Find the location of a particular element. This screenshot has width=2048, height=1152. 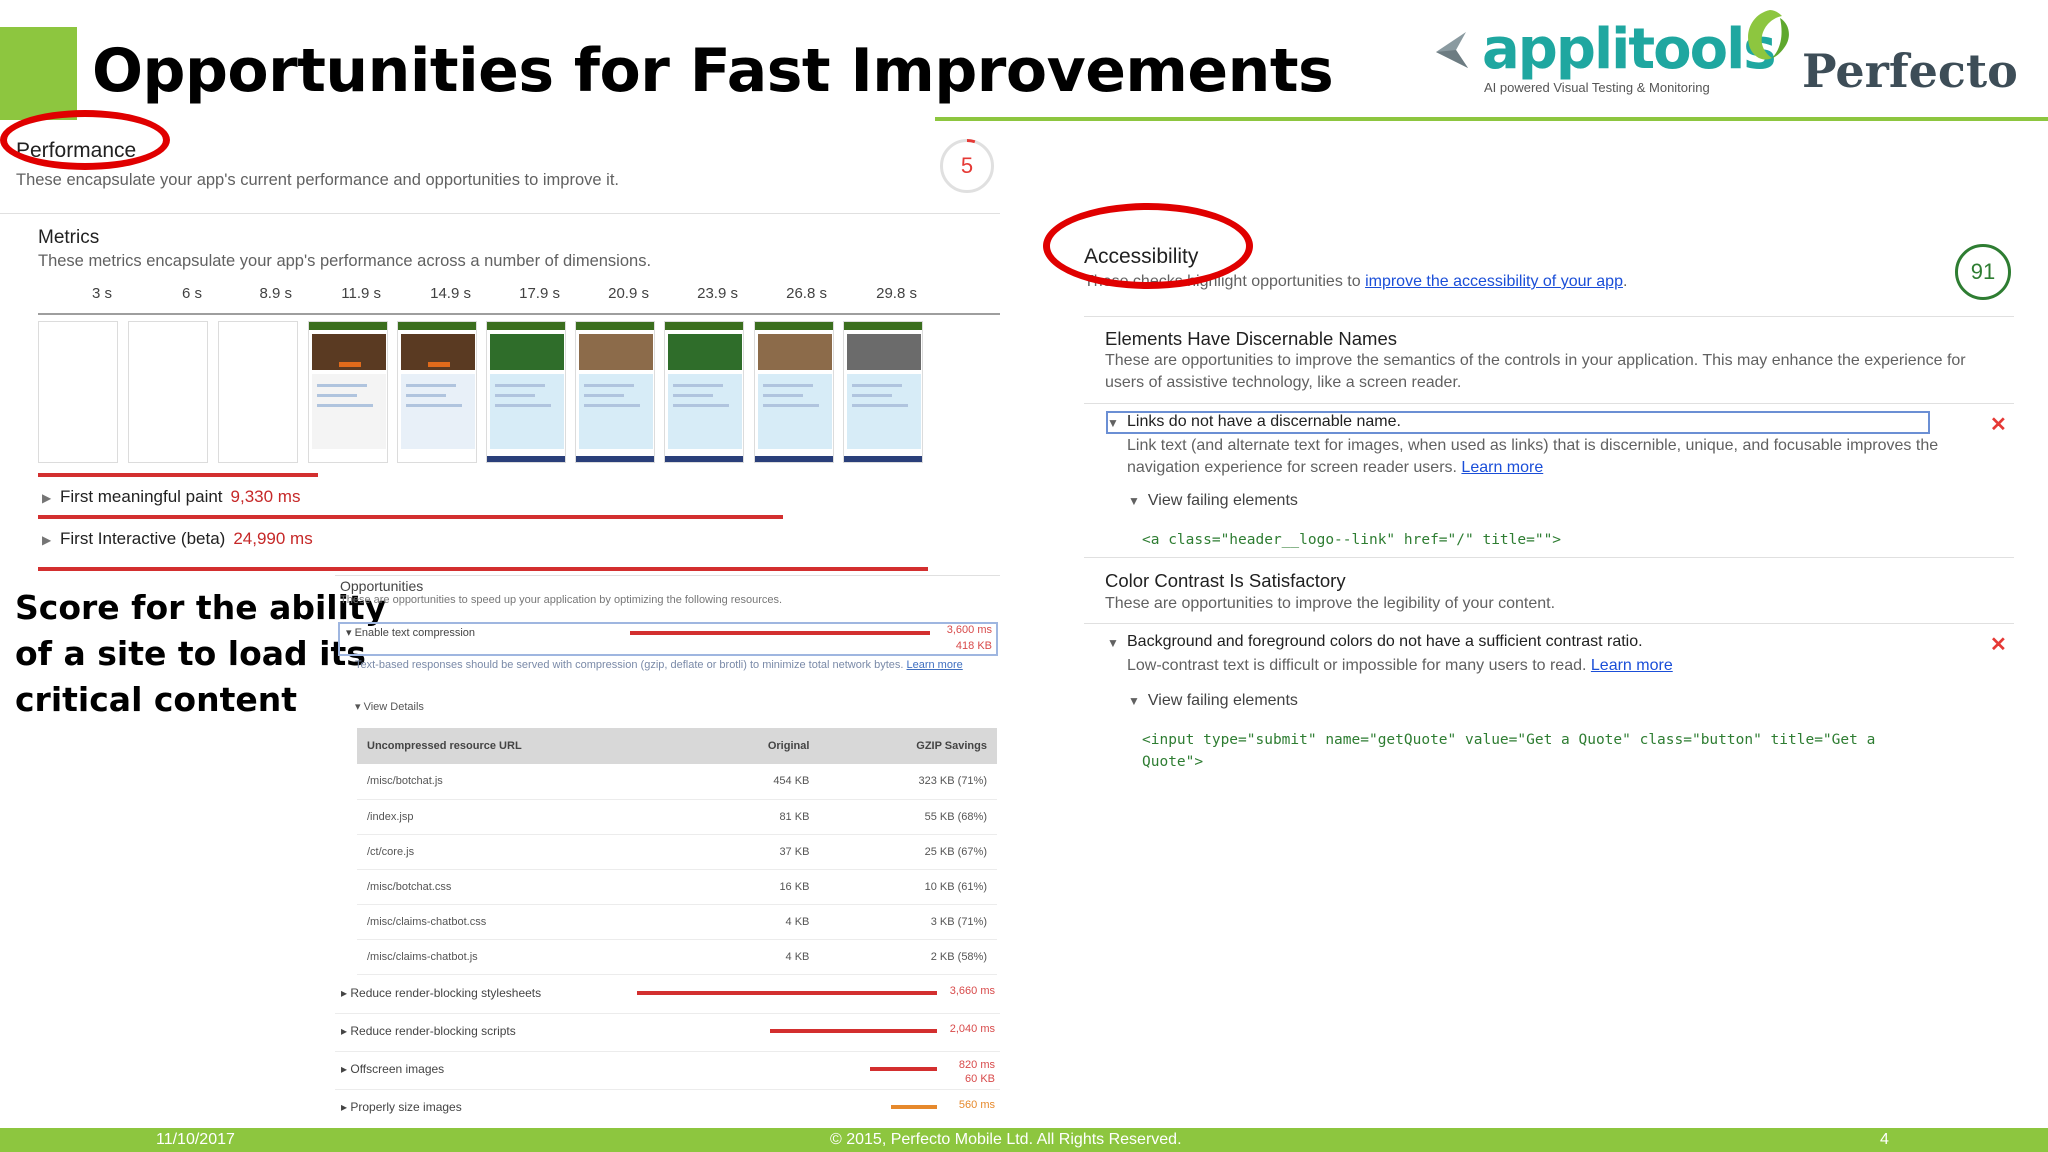

table-row: /misc/claims-chatbot.css 4 KB 3 KB (71%) is located at coordinates (677, 922).